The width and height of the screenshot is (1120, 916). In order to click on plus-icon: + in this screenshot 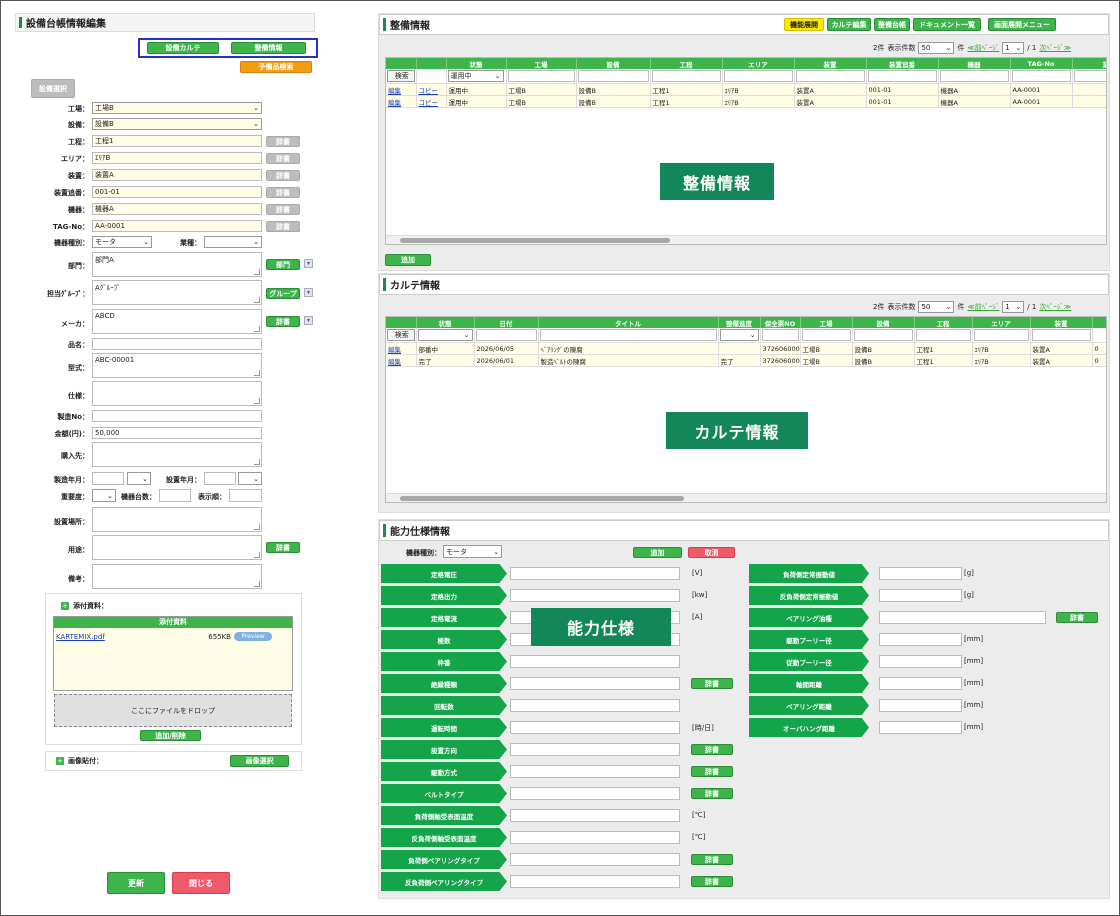, I will do `click(65, 606)`.